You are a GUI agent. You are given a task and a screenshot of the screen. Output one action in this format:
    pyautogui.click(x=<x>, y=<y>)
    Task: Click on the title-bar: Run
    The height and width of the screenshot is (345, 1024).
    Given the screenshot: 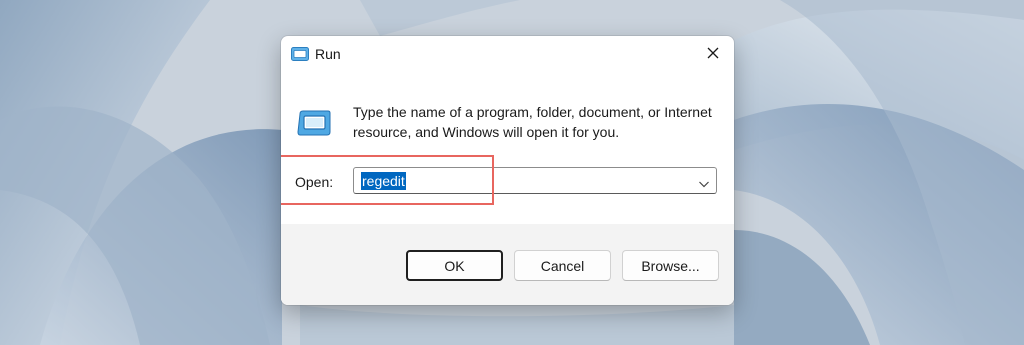 What is the action you would take?
    pyautogui.click(x=507, y=54)
    